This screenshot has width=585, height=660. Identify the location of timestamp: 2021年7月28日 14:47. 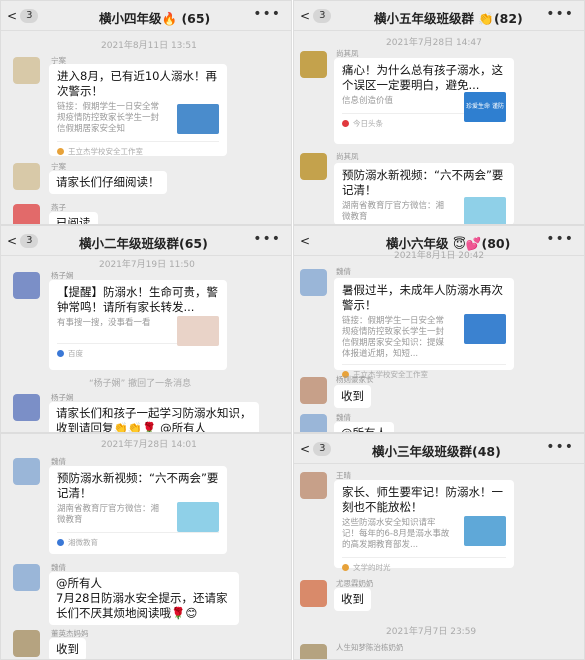
(434, 43).